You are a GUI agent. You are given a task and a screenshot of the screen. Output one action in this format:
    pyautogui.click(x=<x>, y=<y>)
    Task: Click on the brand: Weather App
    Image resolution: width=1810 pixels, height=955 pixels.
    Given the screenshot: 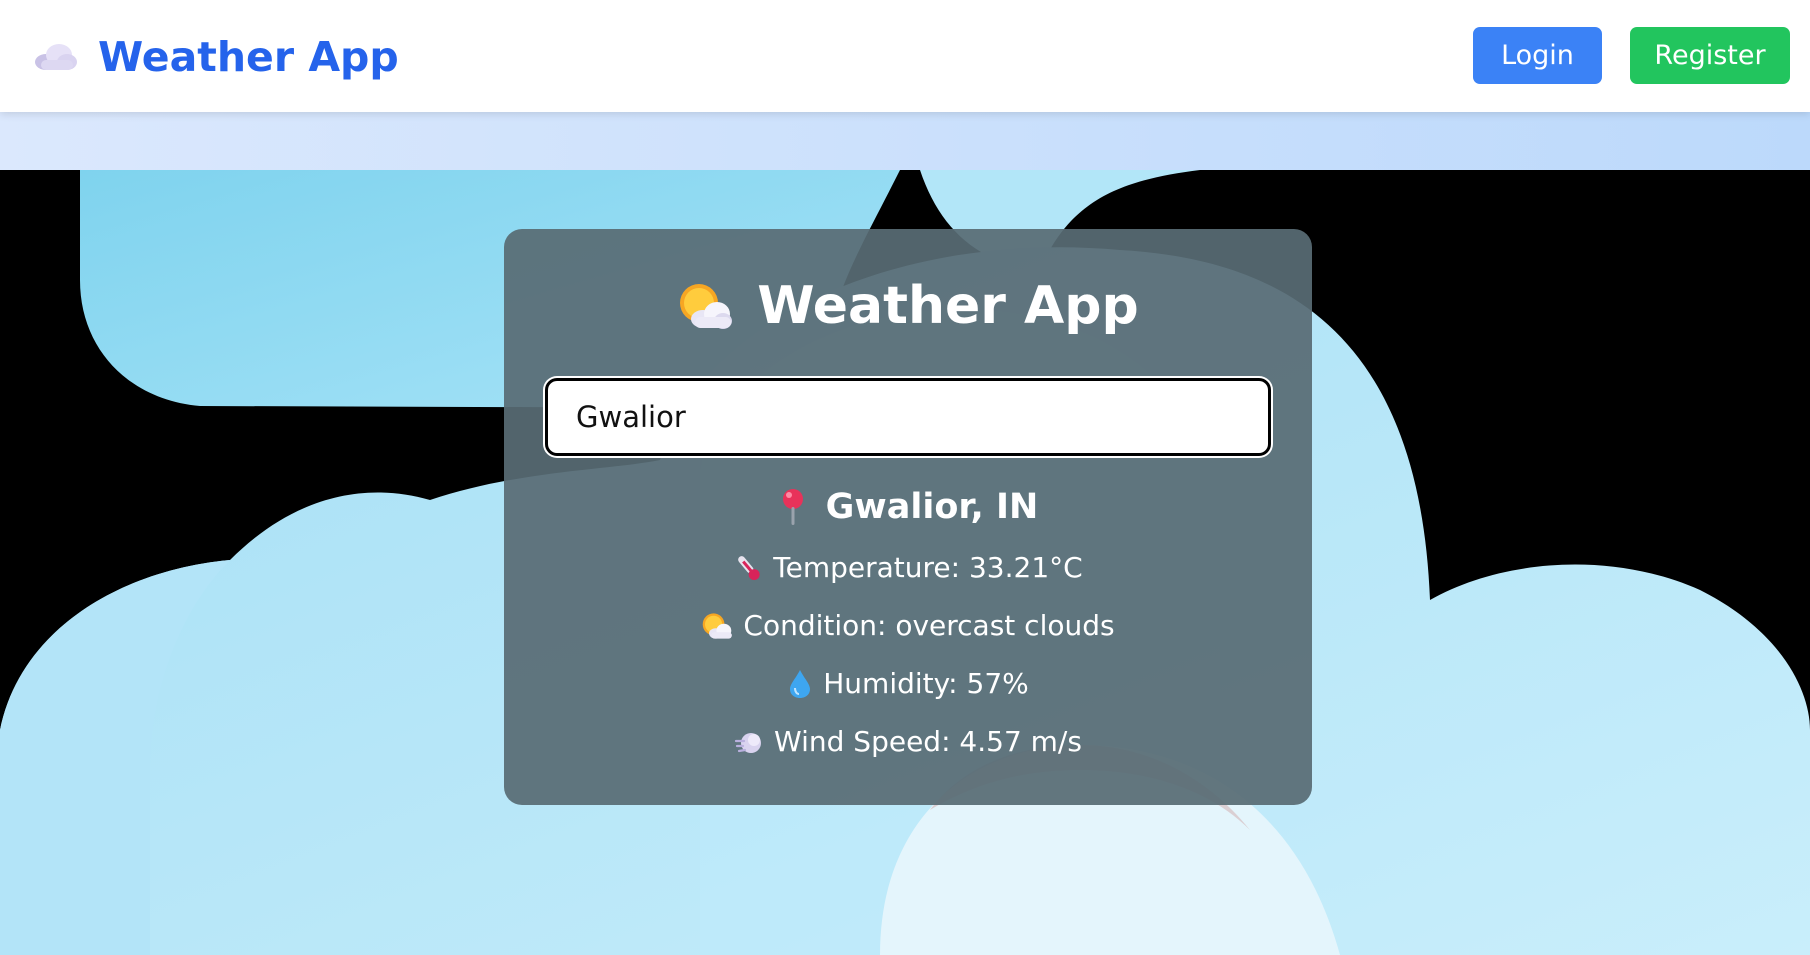 What is the action you would take?
    pyautogui.click(x=215, y=57)
    